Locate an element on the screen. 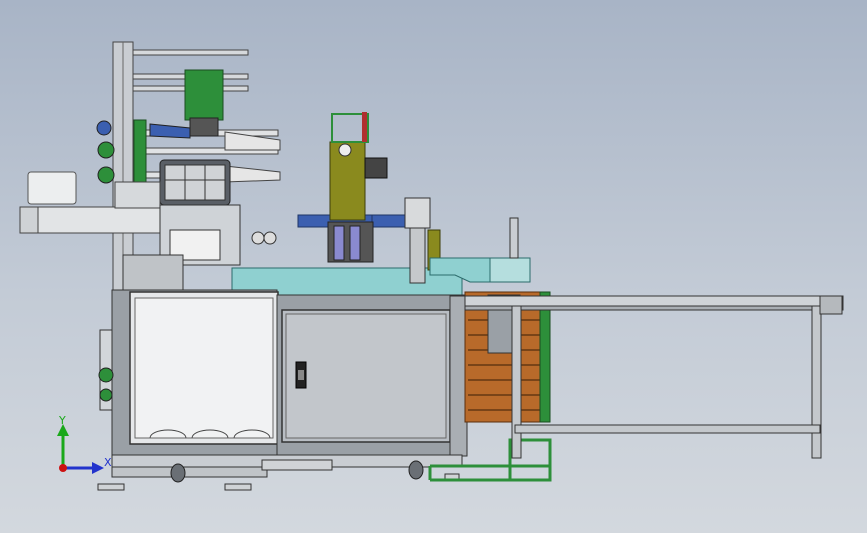  y-axis-label: Y is located at coordinates (62, 420).